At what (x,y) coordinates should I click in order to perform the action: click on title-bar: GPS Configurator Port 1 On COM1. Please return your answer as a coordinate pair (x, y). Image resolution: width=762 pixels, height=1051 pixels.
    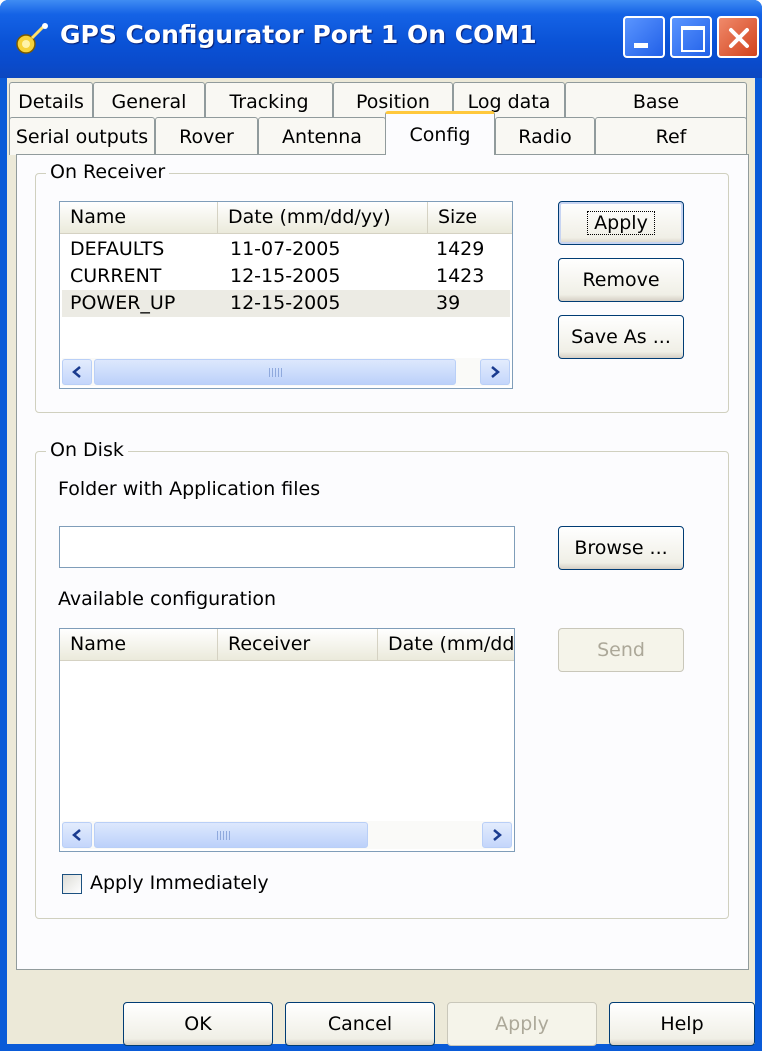
    Looking at the image, I should click on (381, 39).